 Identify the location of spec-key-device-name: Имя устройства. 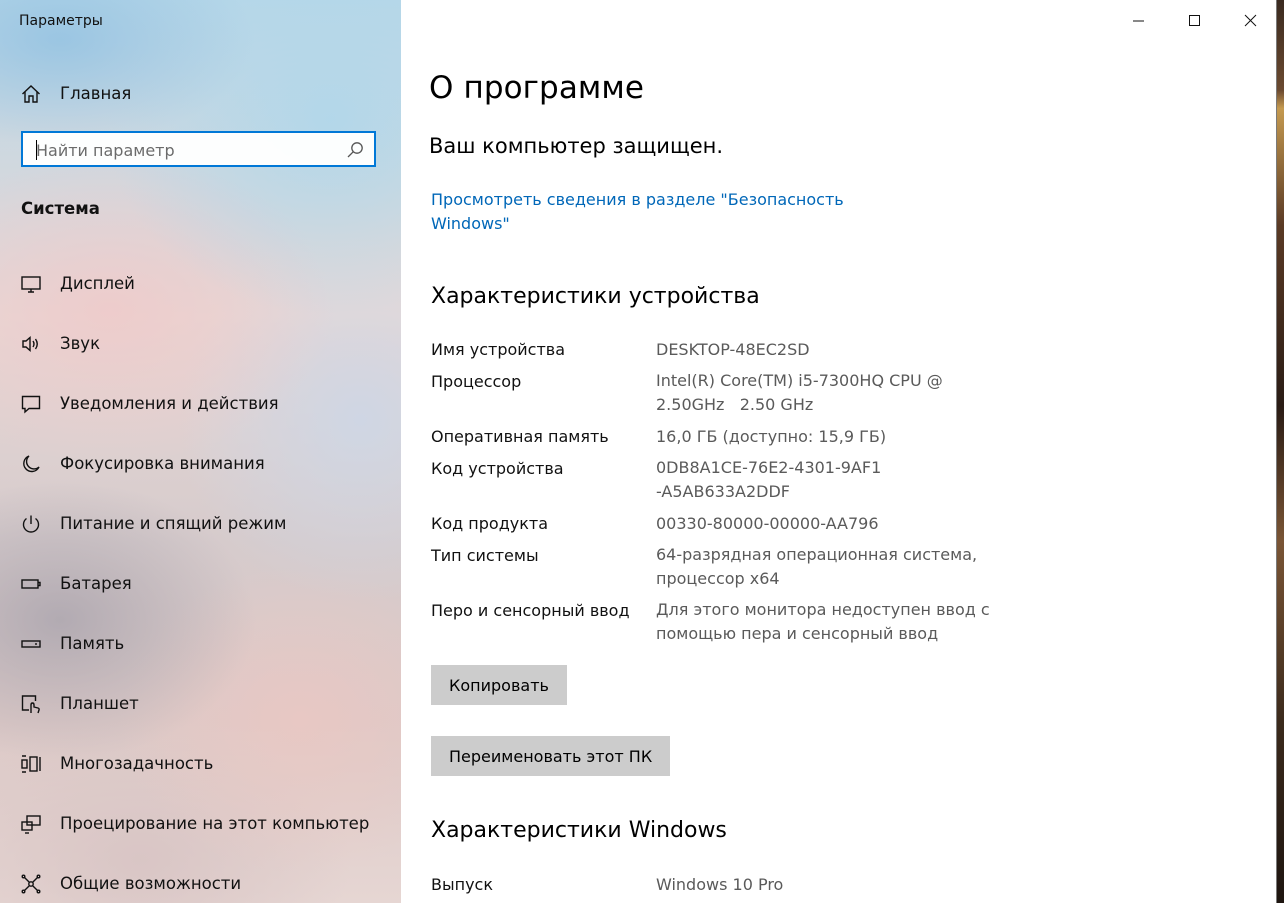
(498, 349).